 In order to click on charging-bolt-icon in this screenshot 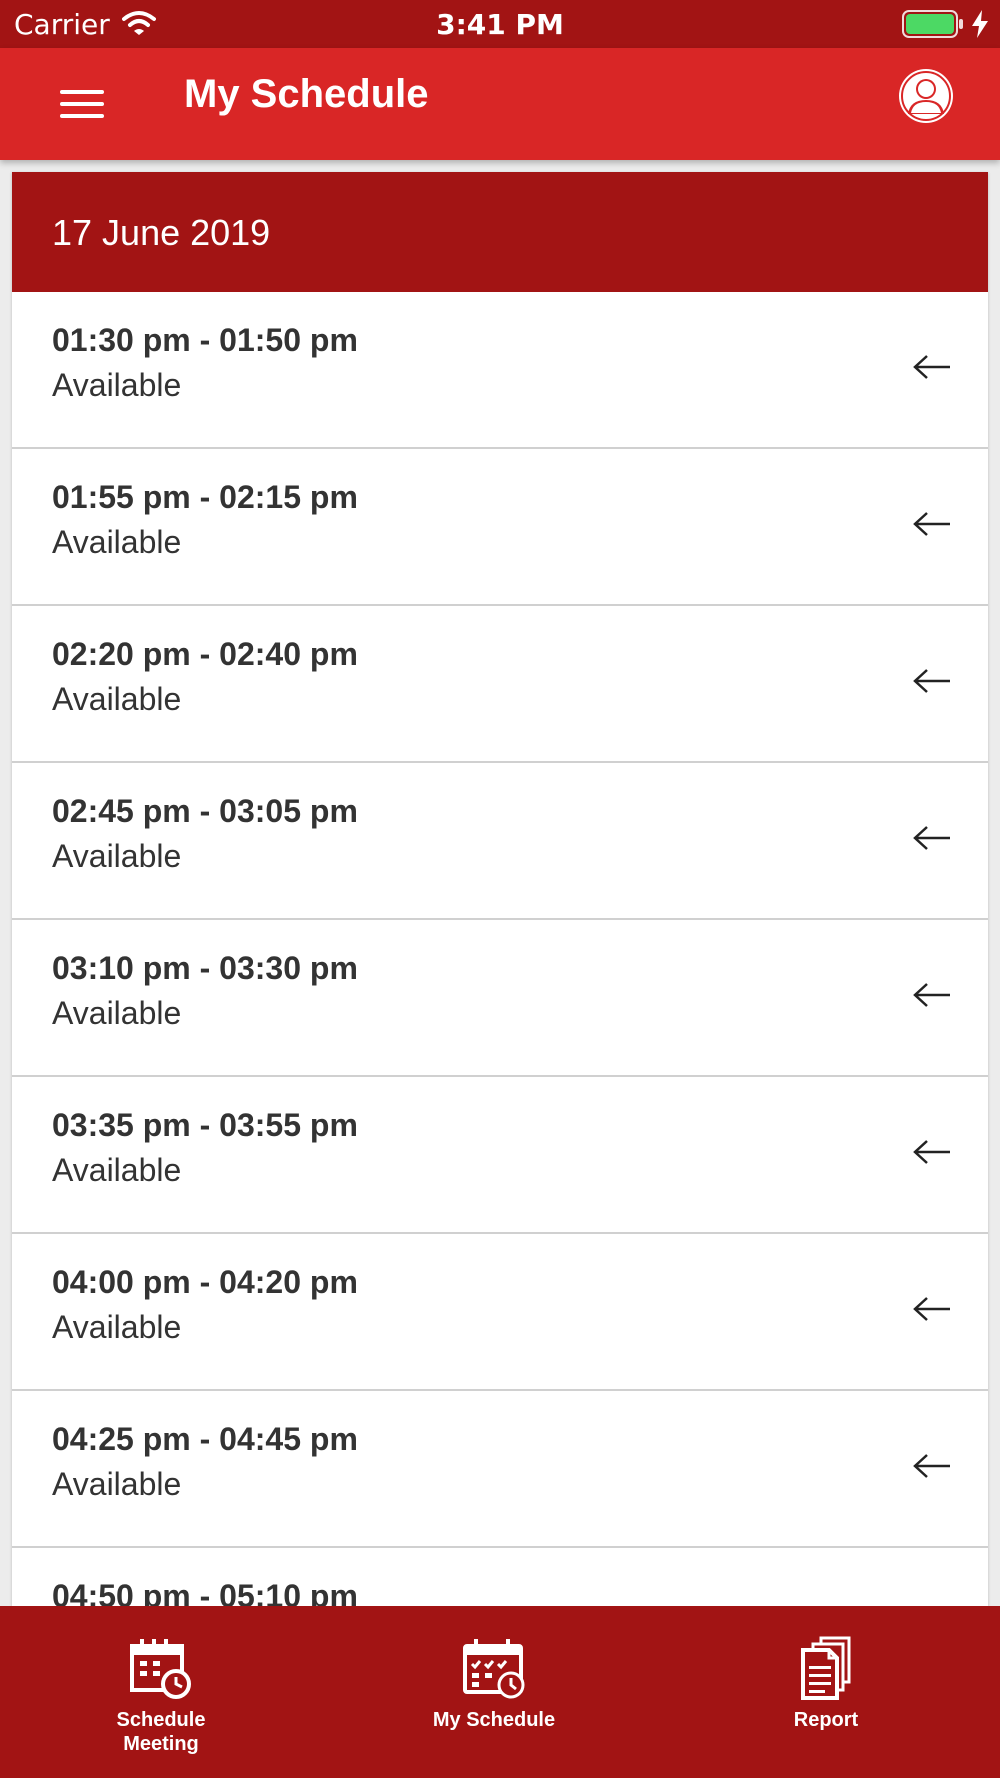, I will do `click(980, 24)`.